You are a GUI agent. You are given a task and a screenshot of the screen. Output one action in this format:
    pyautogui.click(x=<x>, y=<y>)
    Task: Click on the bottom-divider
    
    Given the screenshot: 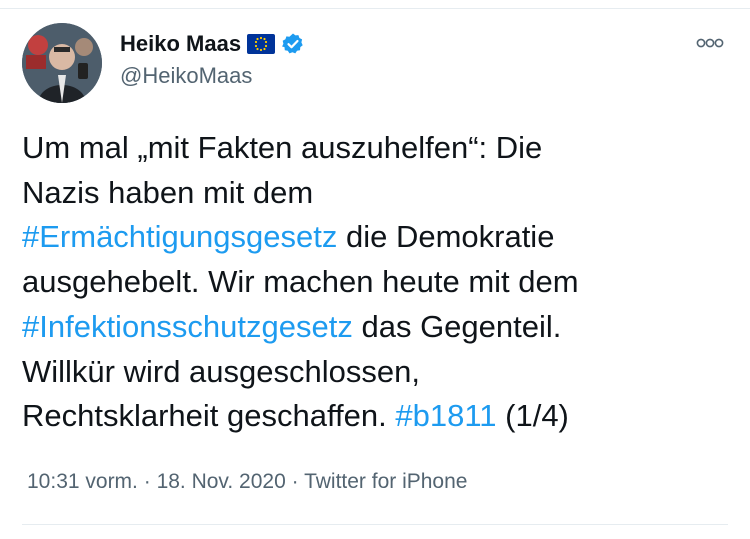 What is the action you would take?
    pyautogui.click(x=375, y=524)
    